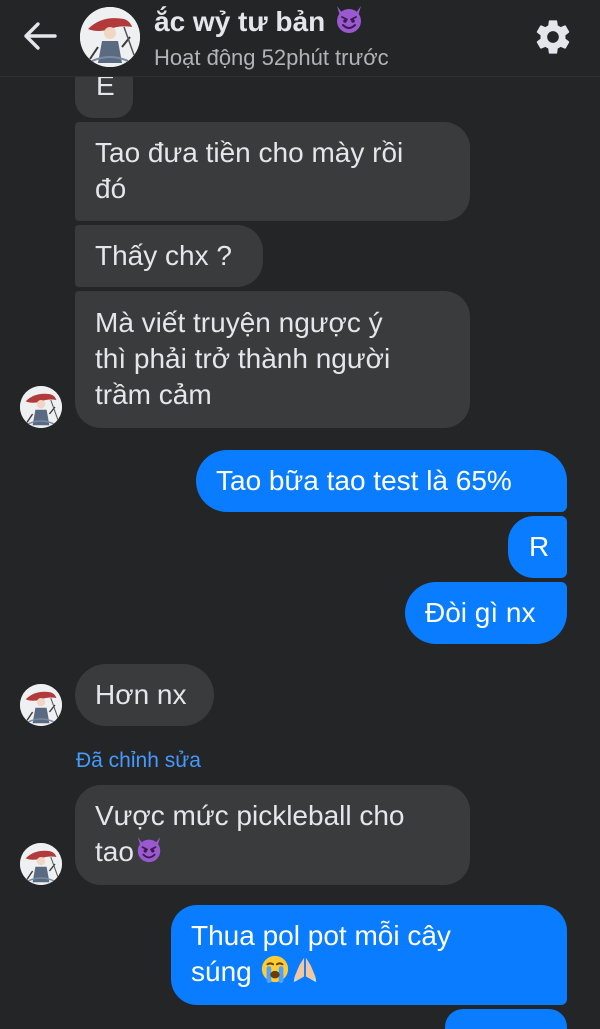 This screenshot has width=600, height=1029. Describe the element at coordinates (364, 480) in the screenshot. I see `message-text: Tao bữa tao test là 65%` at that location.